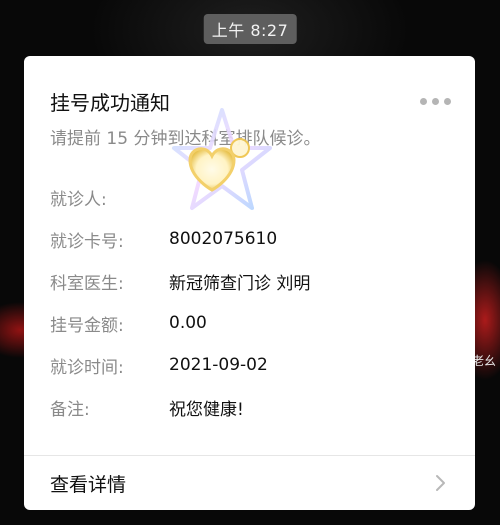 Image resolution: width=500 pixels, height=525 pixels. What do you see at coordinates (70, 409) in the screenshot?
I see `field-label: 备注:` at bounding box center [70, 409].